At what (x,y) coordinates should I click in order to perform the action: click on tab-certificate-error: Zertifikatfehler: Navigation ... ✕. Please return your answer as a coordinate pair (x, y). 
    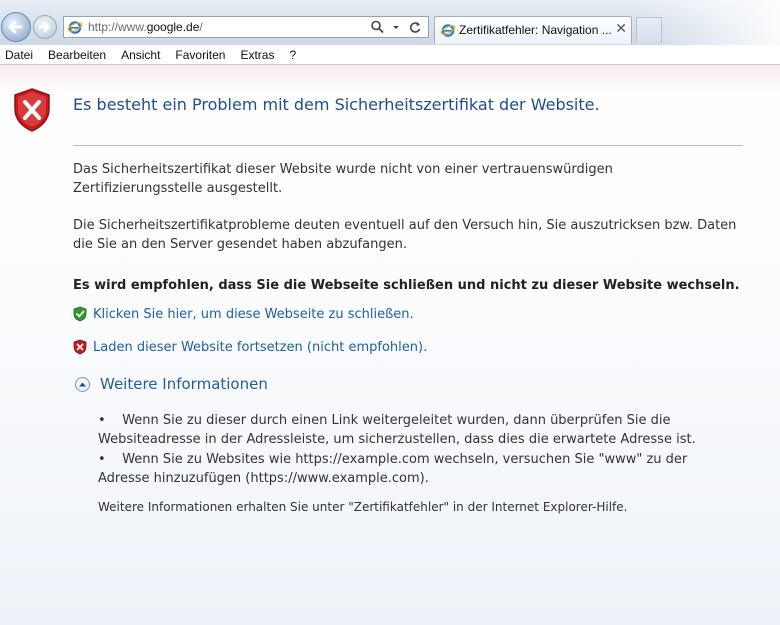
    Looking at the image, I should click on (533, 30).